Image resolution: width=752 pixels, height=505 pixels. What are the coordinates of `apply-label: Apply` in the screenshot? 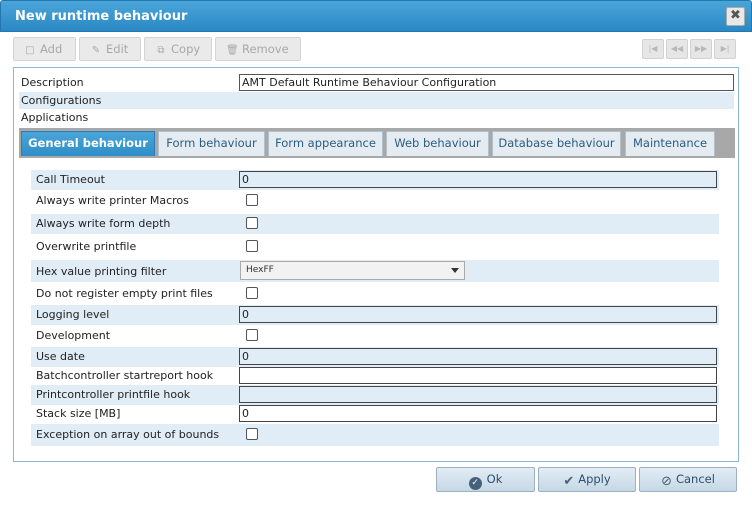 It's located at (594, 479).